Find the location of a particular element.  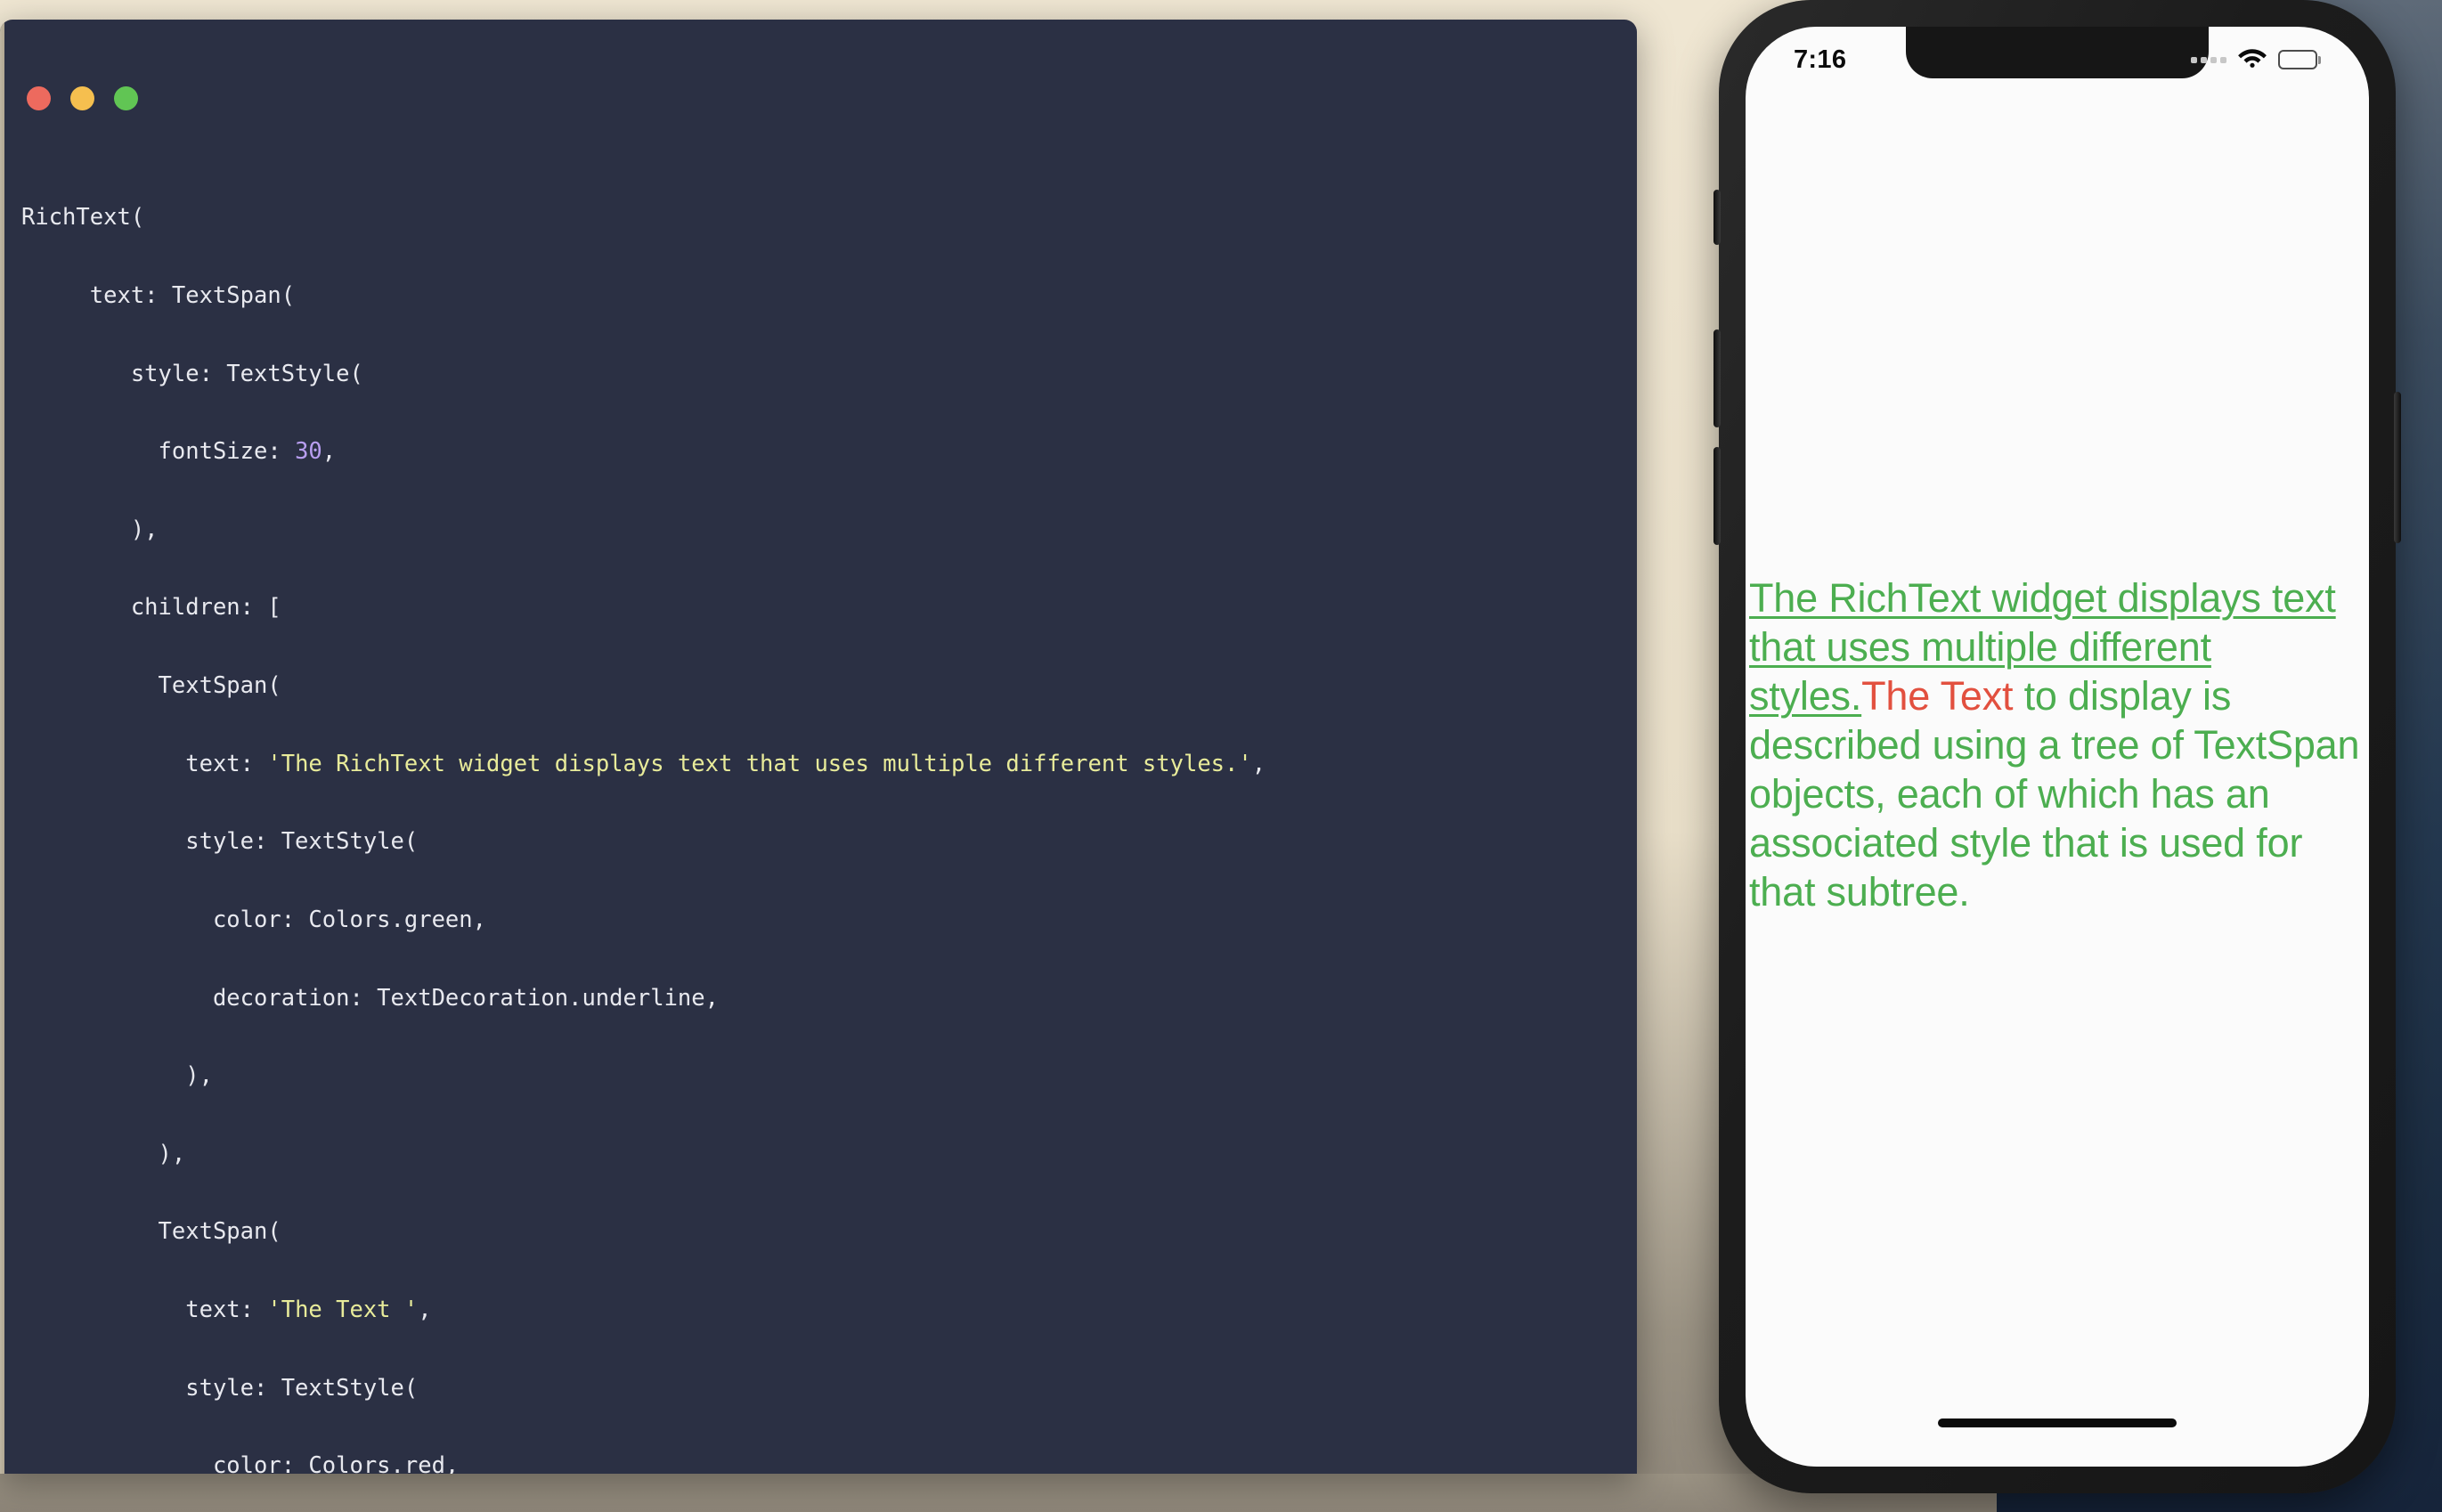

status-icons is located at coordinates (2255, 60).